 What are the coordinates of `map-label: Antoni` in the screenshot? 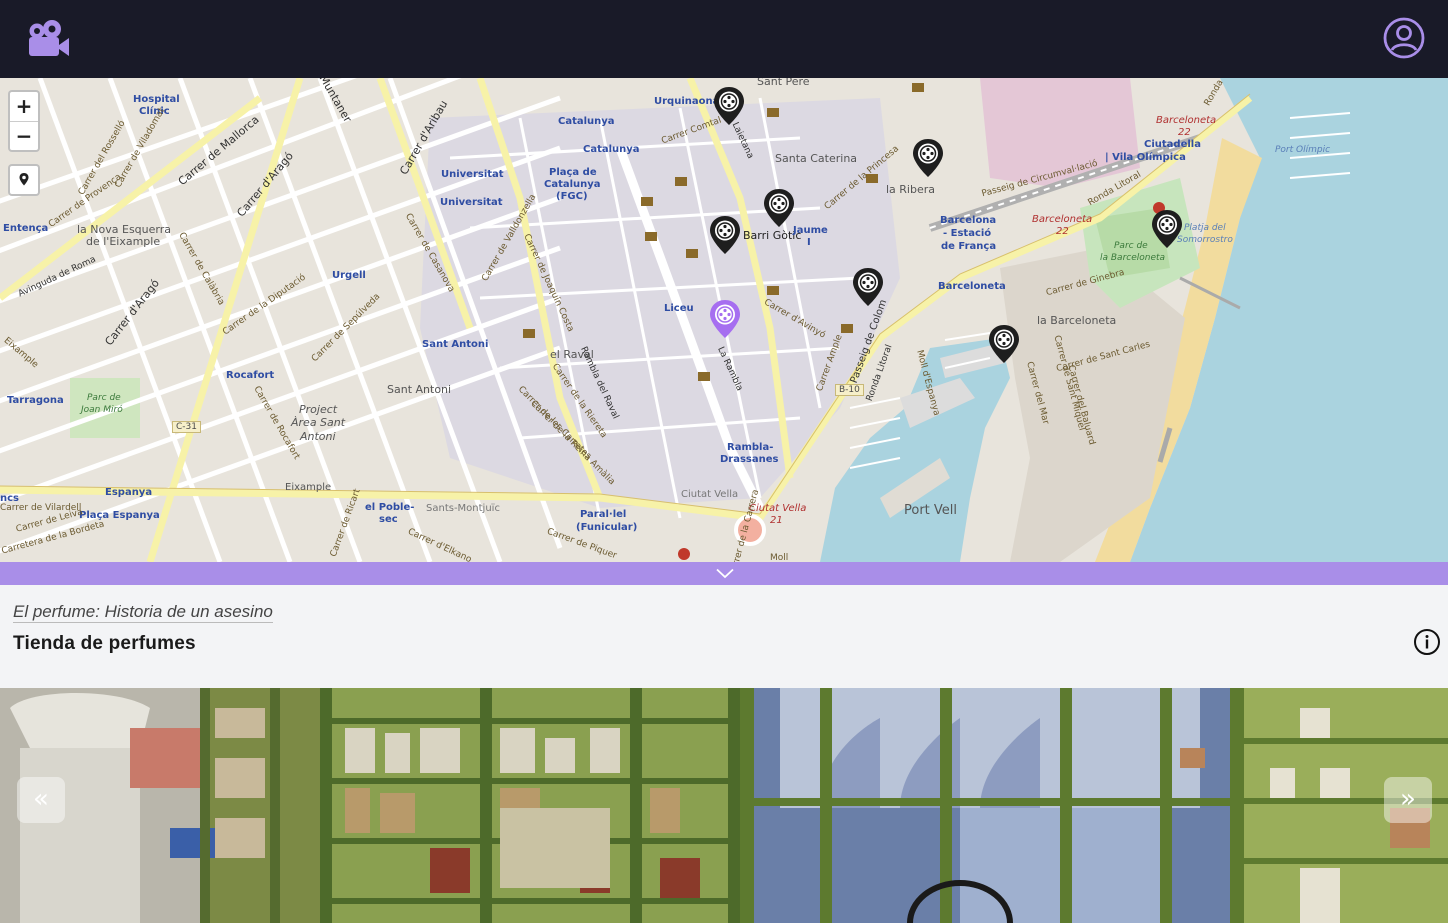 It's located at (318, 436).